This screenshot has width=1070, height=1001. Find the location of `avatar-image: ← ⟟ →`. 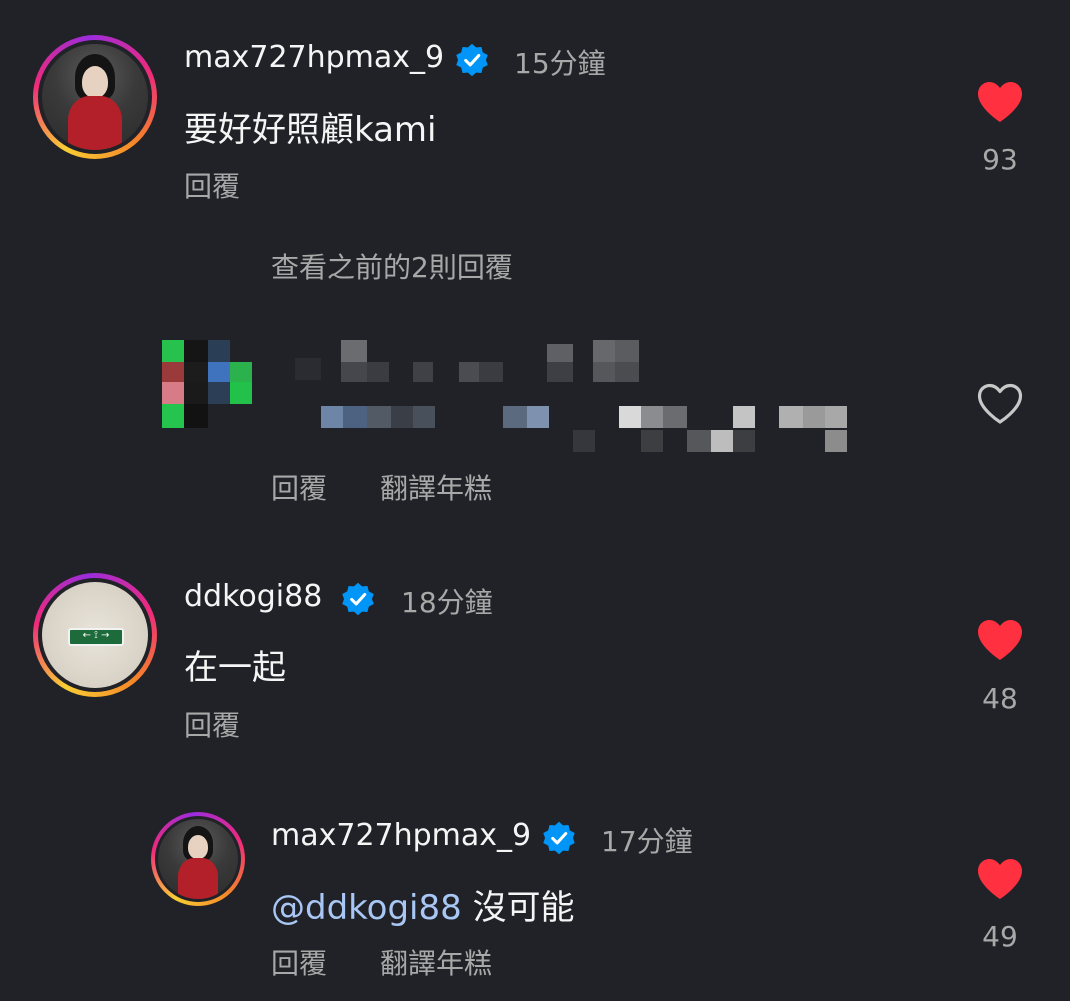

avatar-image: ← ⟟ → is located at coordinates (95, 635).